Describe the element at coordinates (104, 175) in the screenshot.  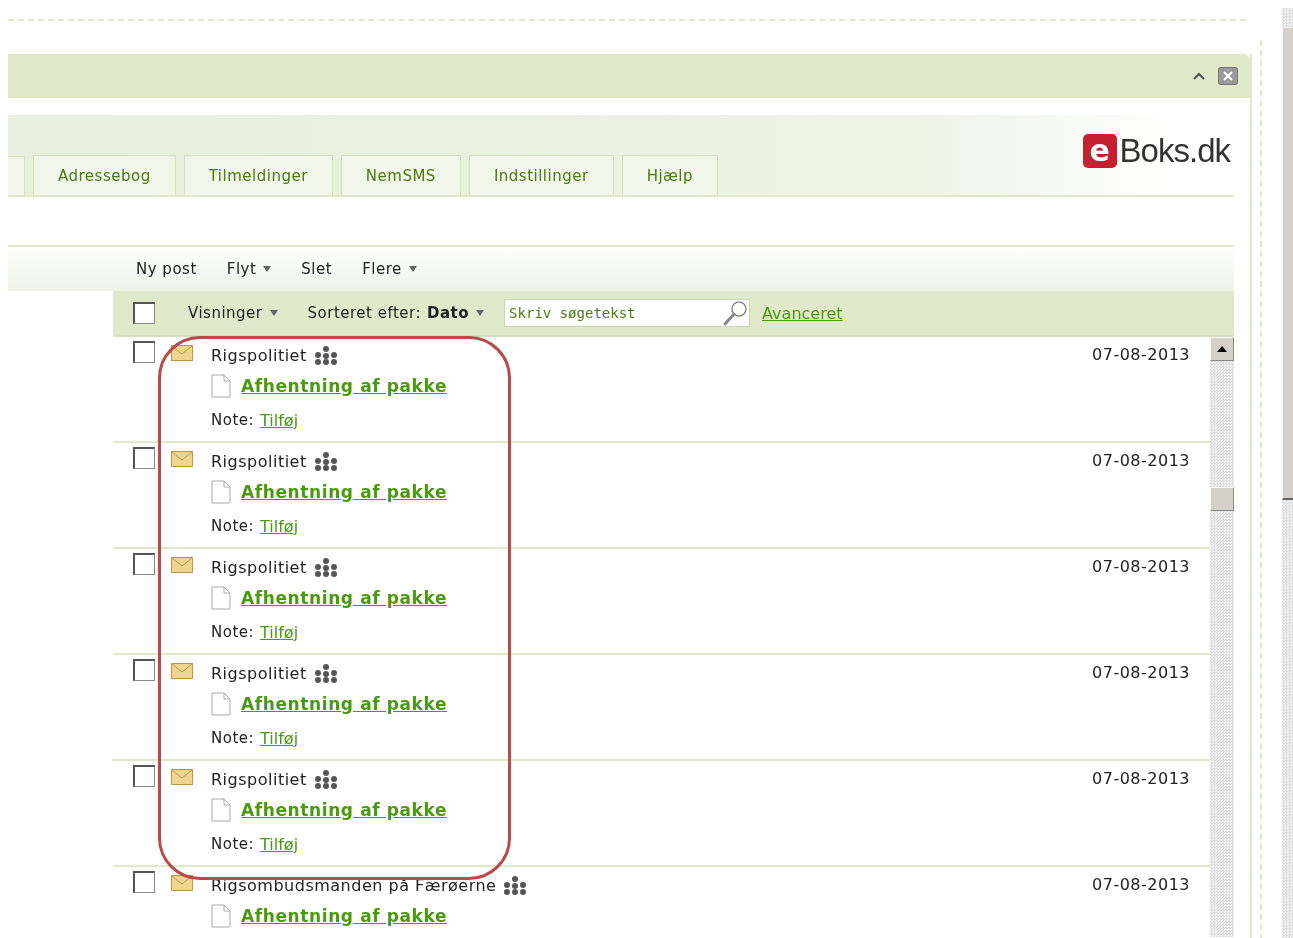
I see `nav-tab: Adressebog` at that location.